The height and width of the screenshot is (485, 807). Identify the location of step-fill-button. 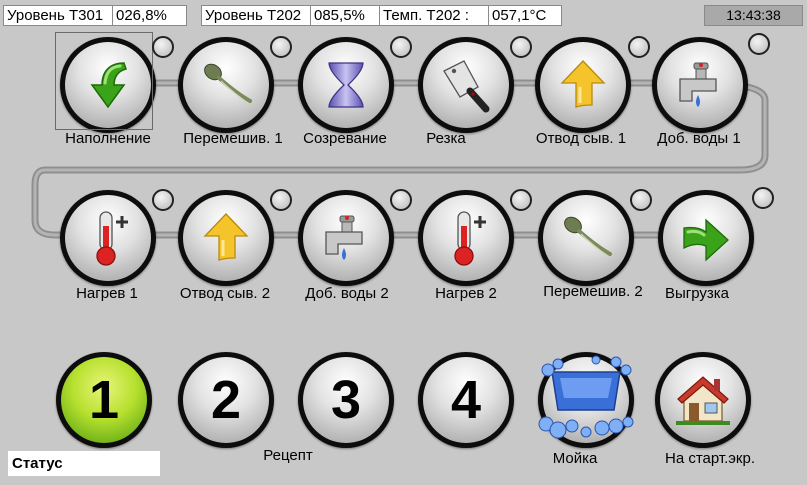
(105, 82).